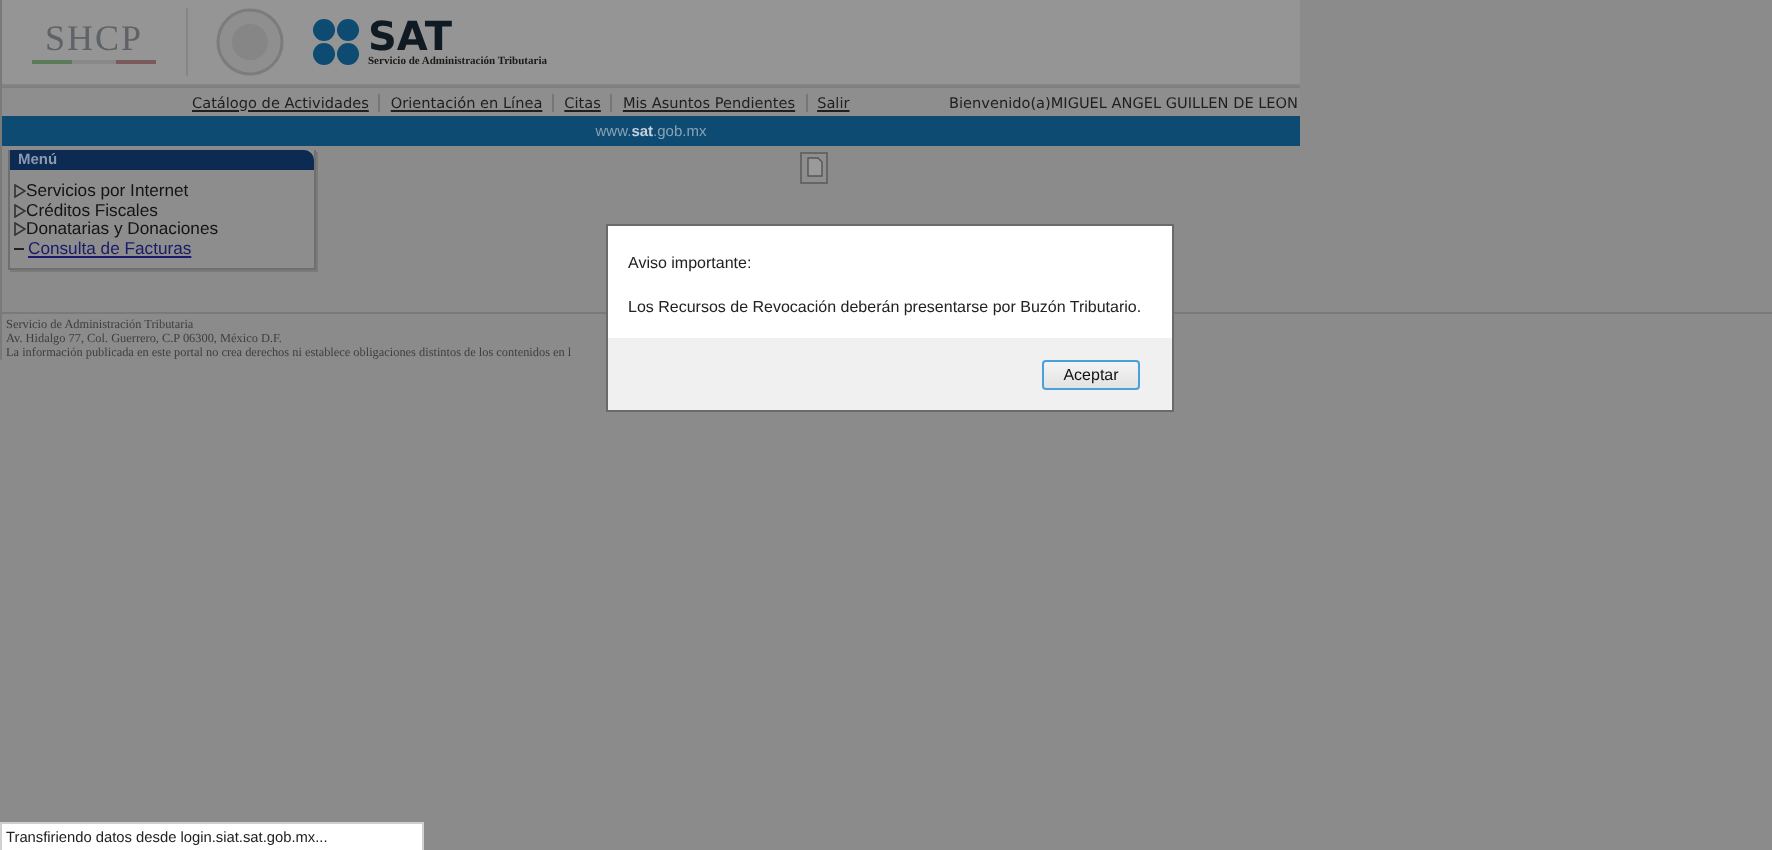  What do you see at coordinates (94, 63) in the screenshot?
I see `logo-rule-icon` at bounding box center [94, 63].